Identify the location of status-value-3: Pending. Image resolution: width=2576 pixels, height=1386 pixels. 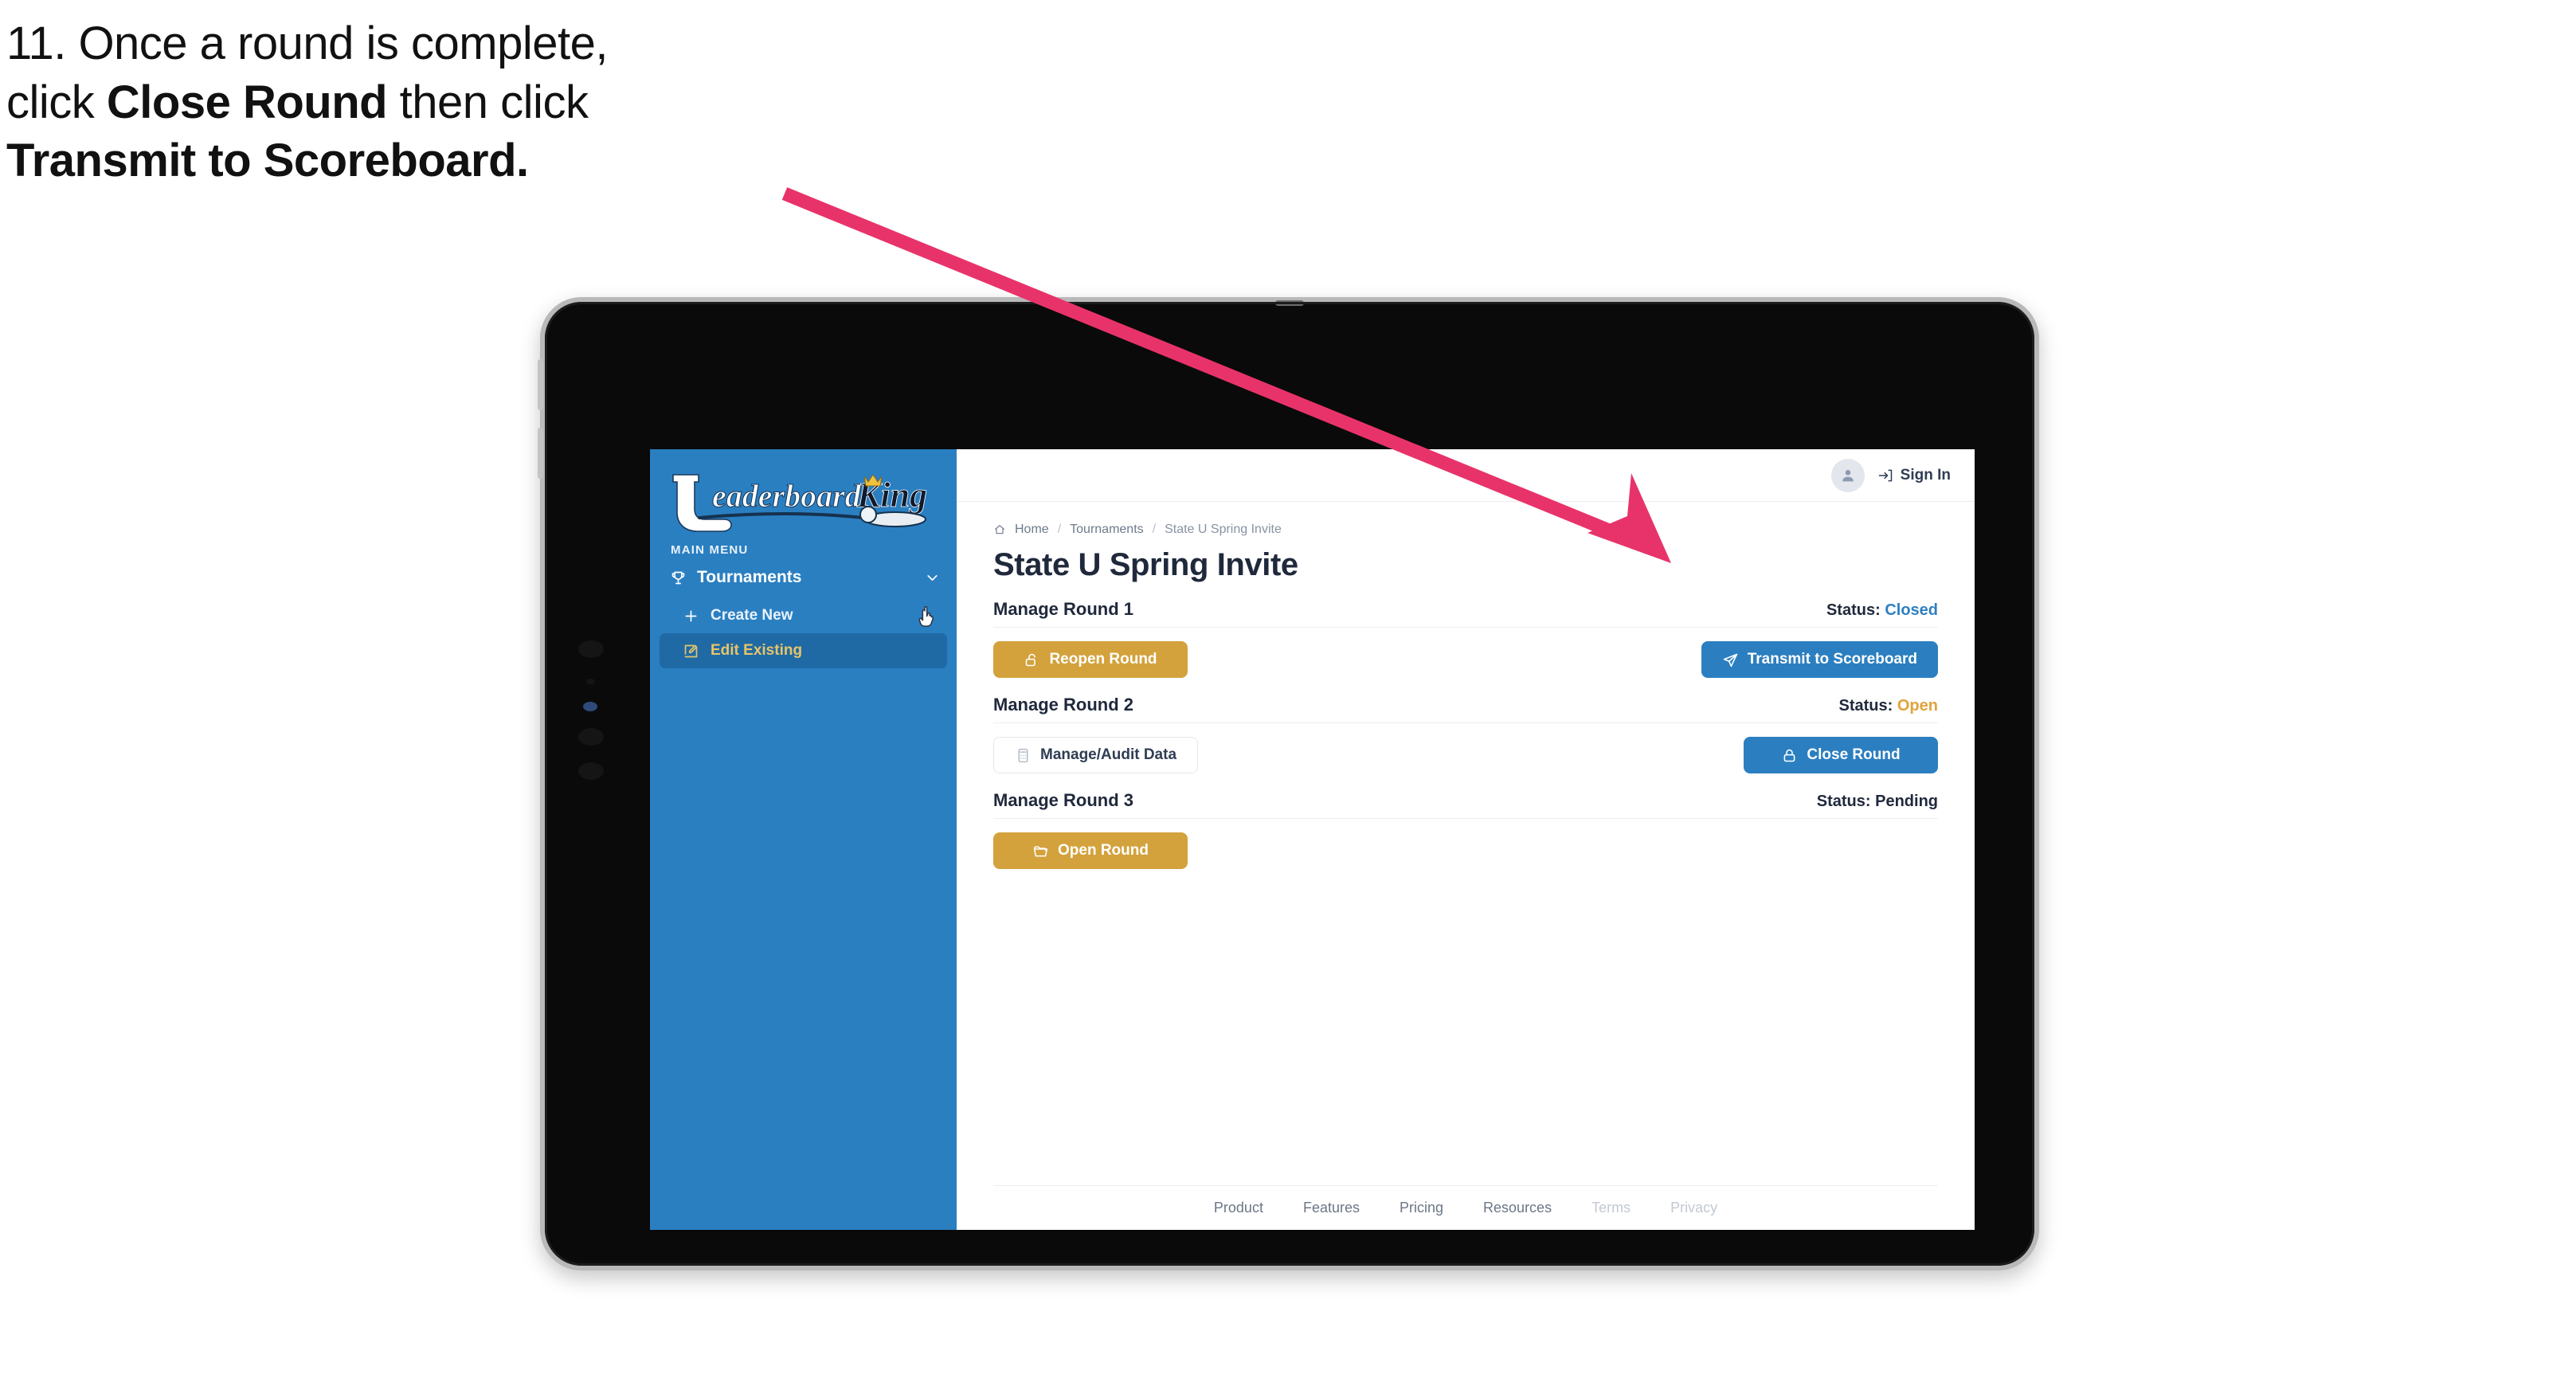
(1906, 801).